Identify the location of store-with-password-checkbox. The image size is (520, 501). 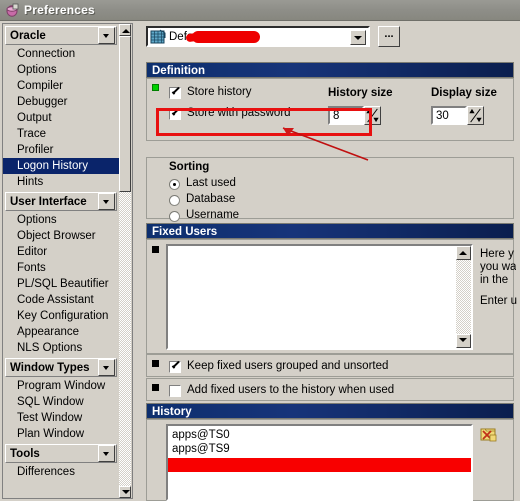
(175, 114).